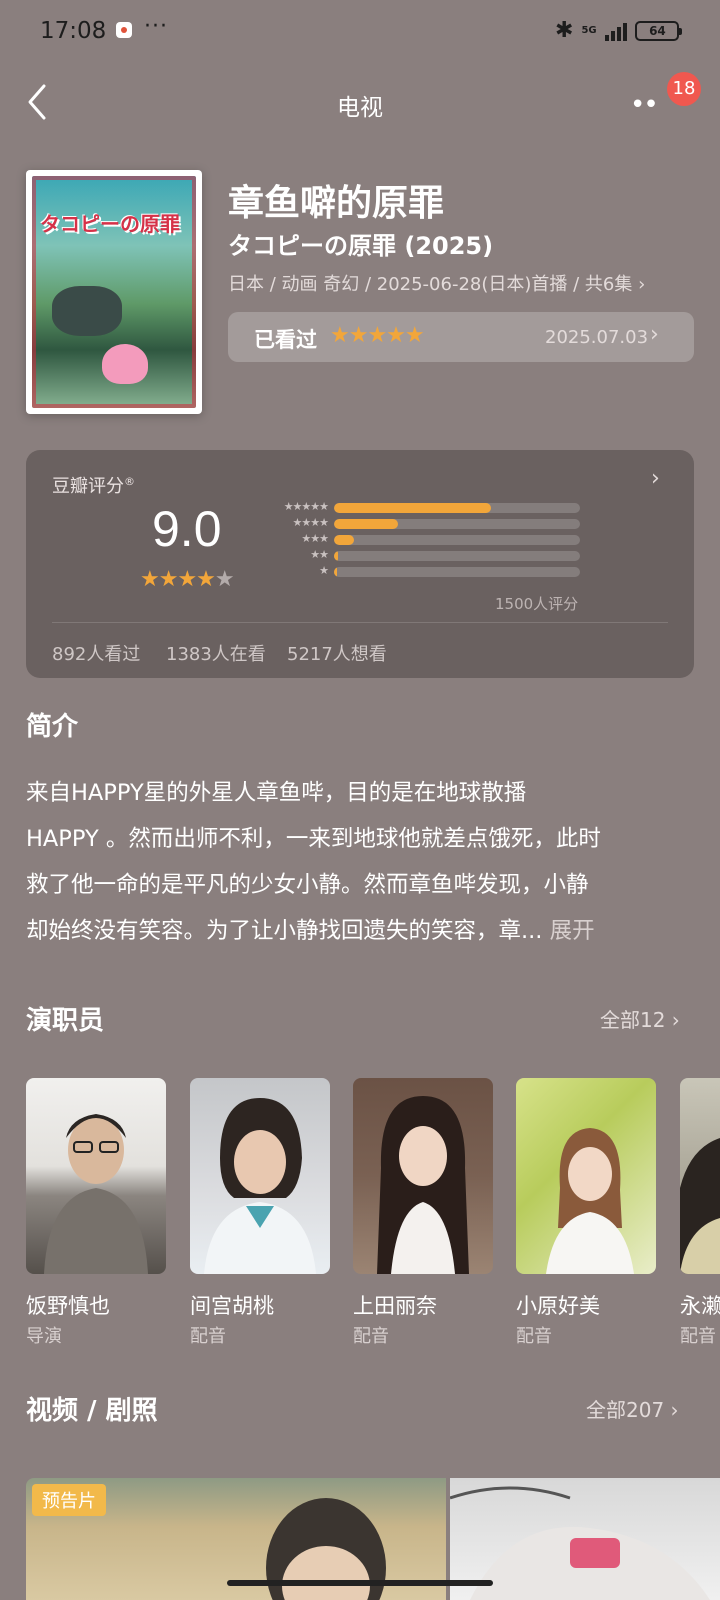  I want to click on expand-link: 展开, so click(572, 931).